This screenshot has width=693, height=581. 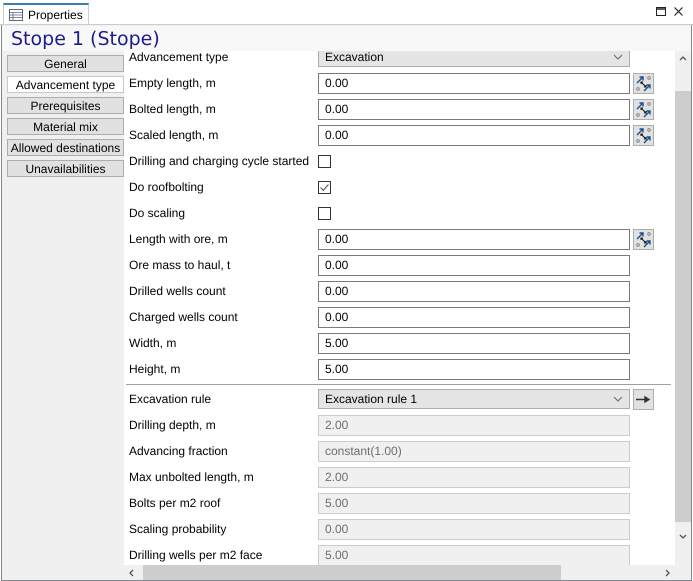 What do you see at coordinates (172, 83) in the screenshot?
I see `field-label: Empty length, m` at bounding box center [172, 83].